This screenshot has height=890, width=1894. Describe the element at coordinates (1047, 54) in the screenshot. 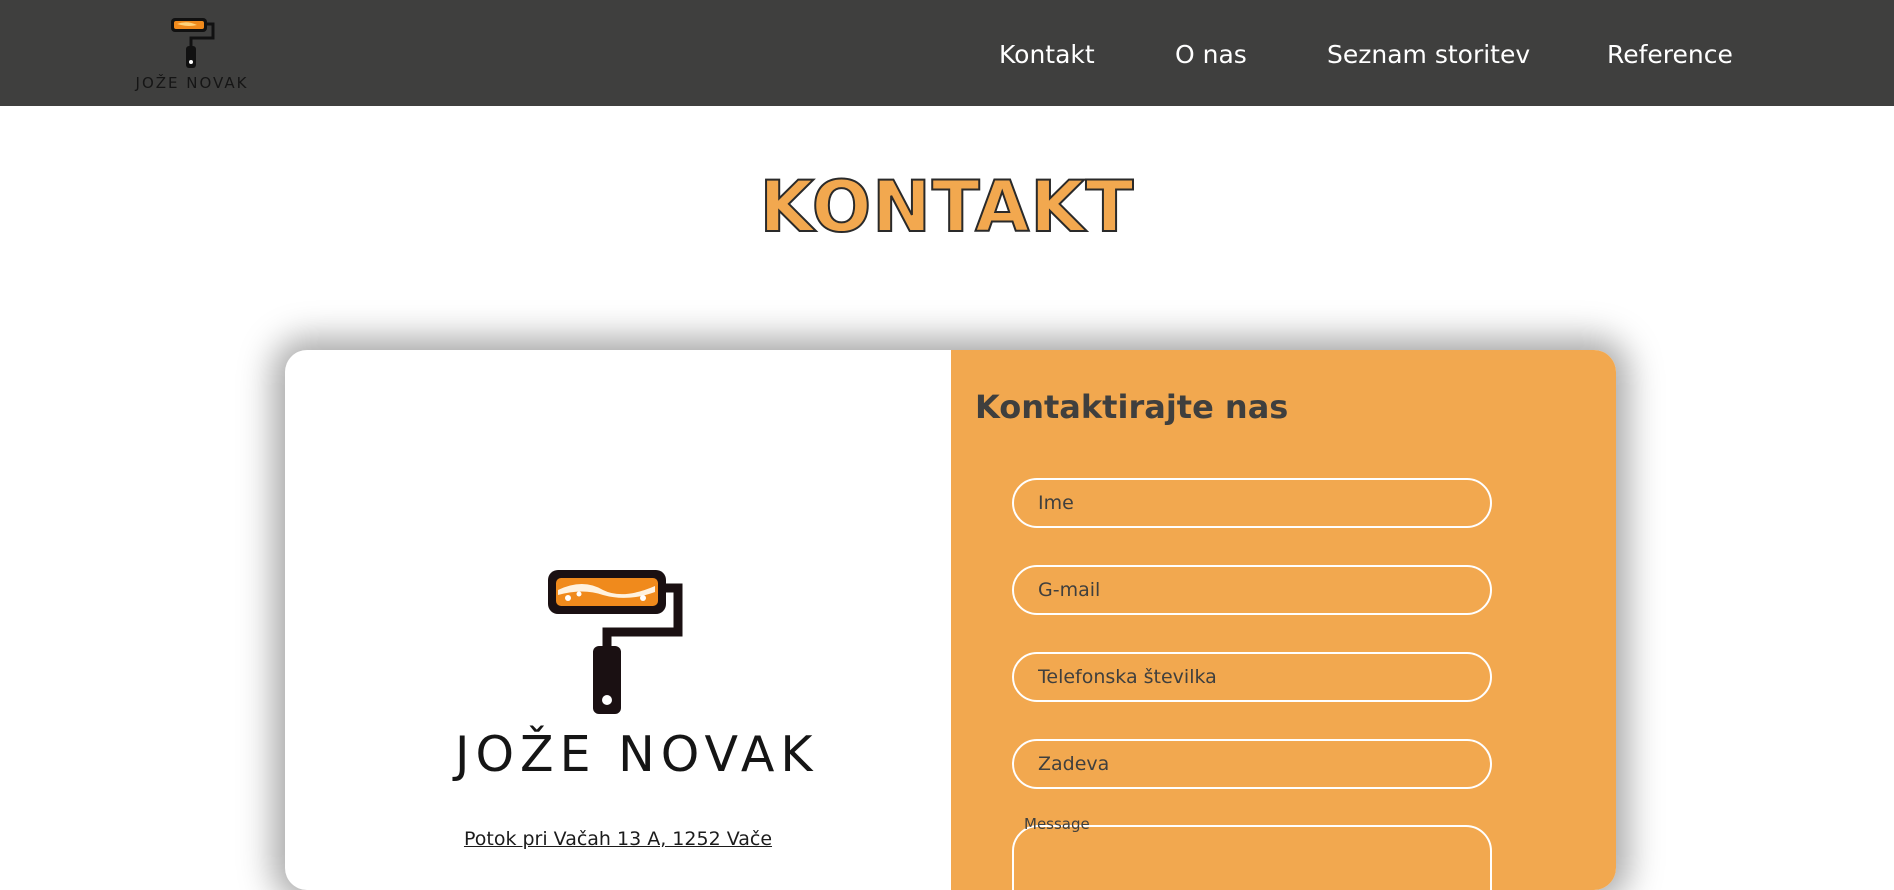

I see `nav-link-kontakt: Kontakt` at that location.